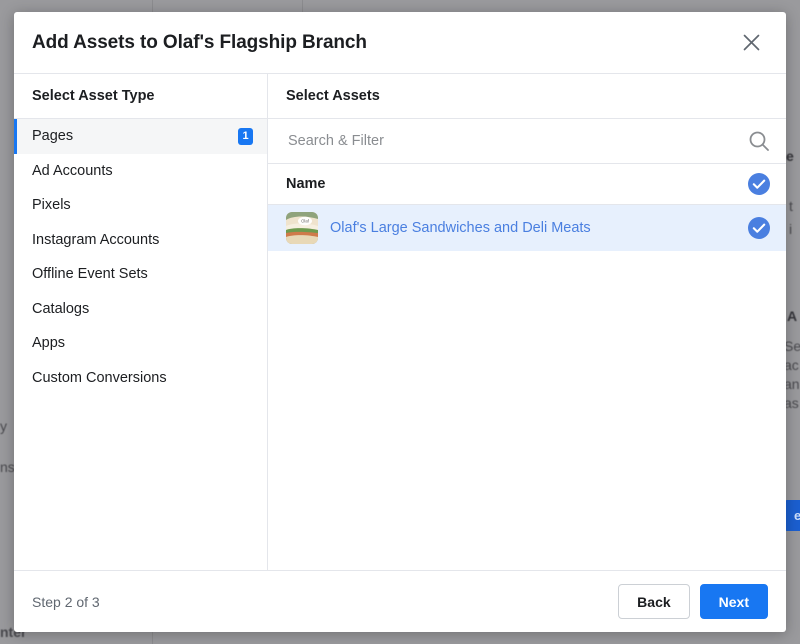 This screenshot has height=644, width=800. Describe the element at coordinates (792, 515) in the screenshot. I see `background-button-fragment: et` at that location.